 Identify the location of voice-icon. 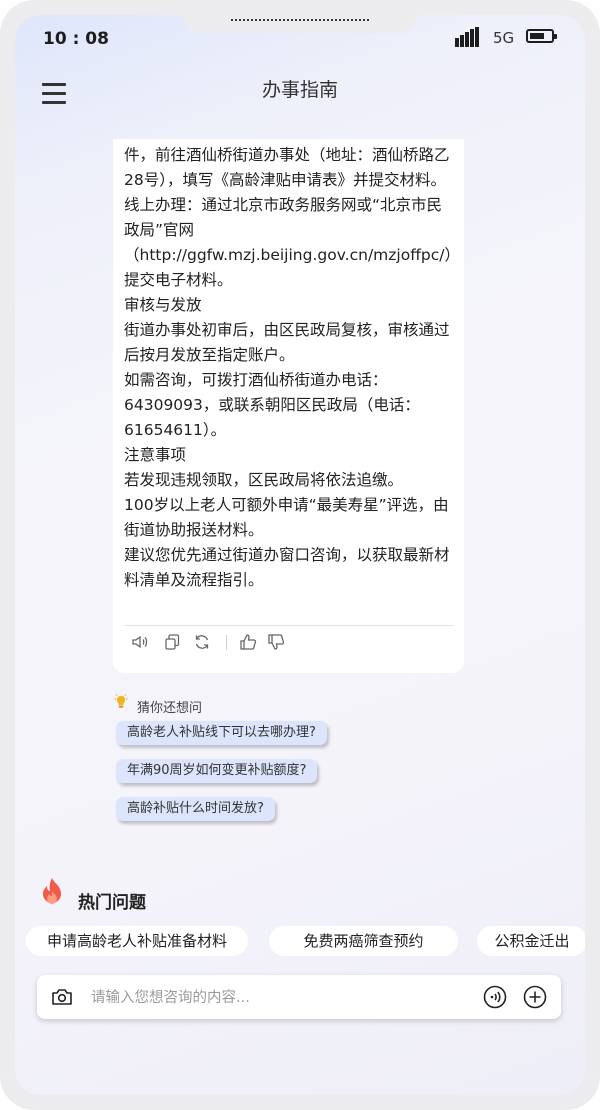
(495, 997).